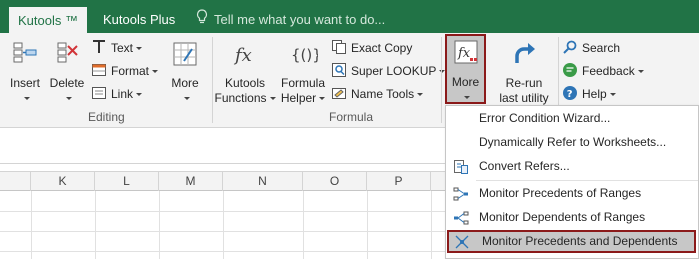  I want to click on exact-copy-button: Exact Copy, so click(371, 48).